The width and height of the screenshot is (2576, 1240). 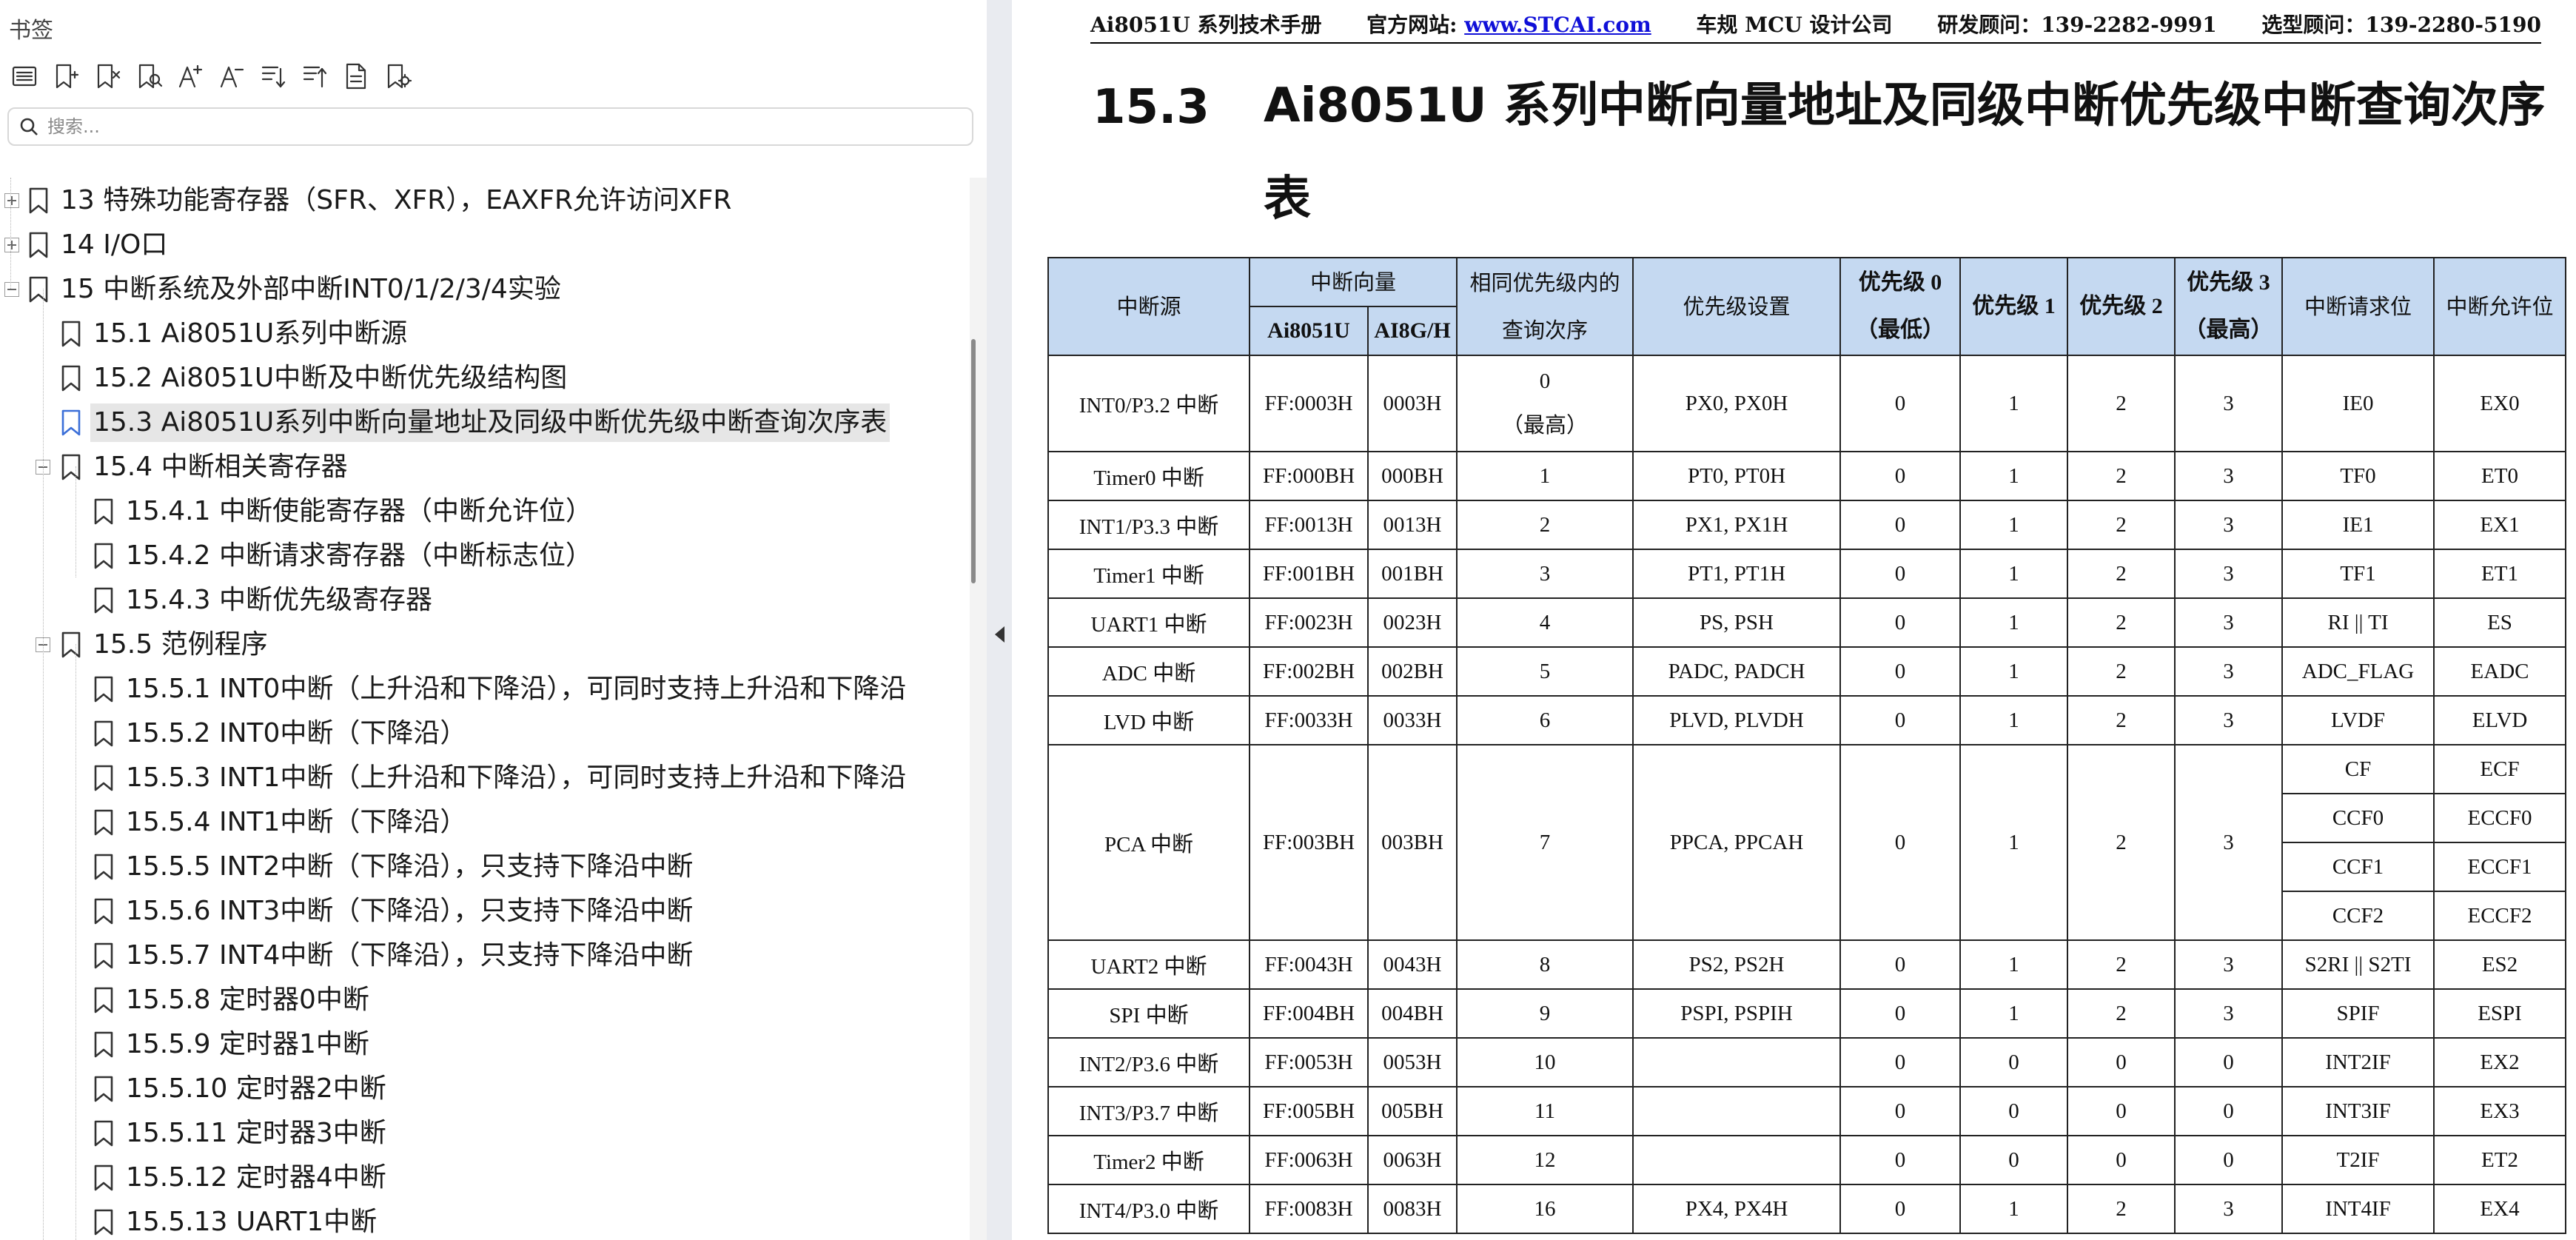 What do you see at coordinates (252, 1222) in the screenshot?
I see `bookmark-item-label: 15.5.13 UART1中断` at bounding box center [252, 1222].